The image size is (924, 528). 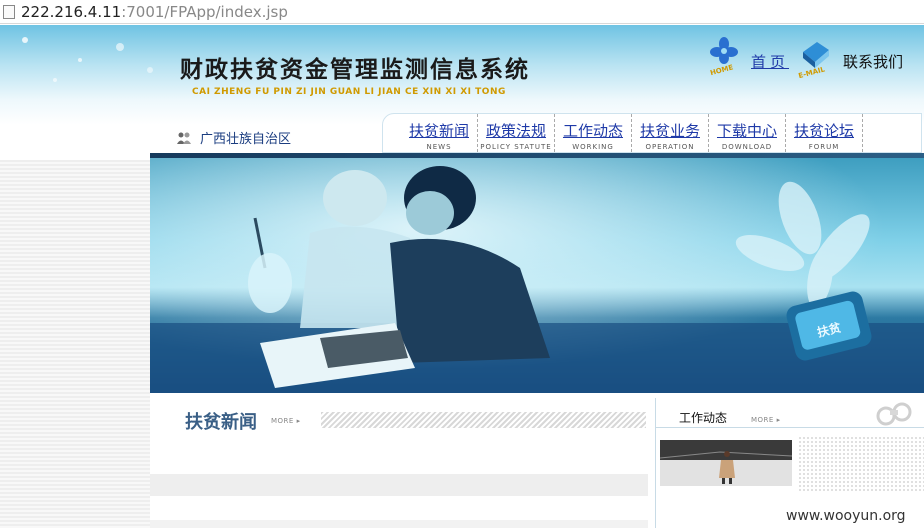 What do you see at coordinates (873, 61) in the screenshot?
I see `contact-us-link: 联系我们` at bounding box center [873, 61].